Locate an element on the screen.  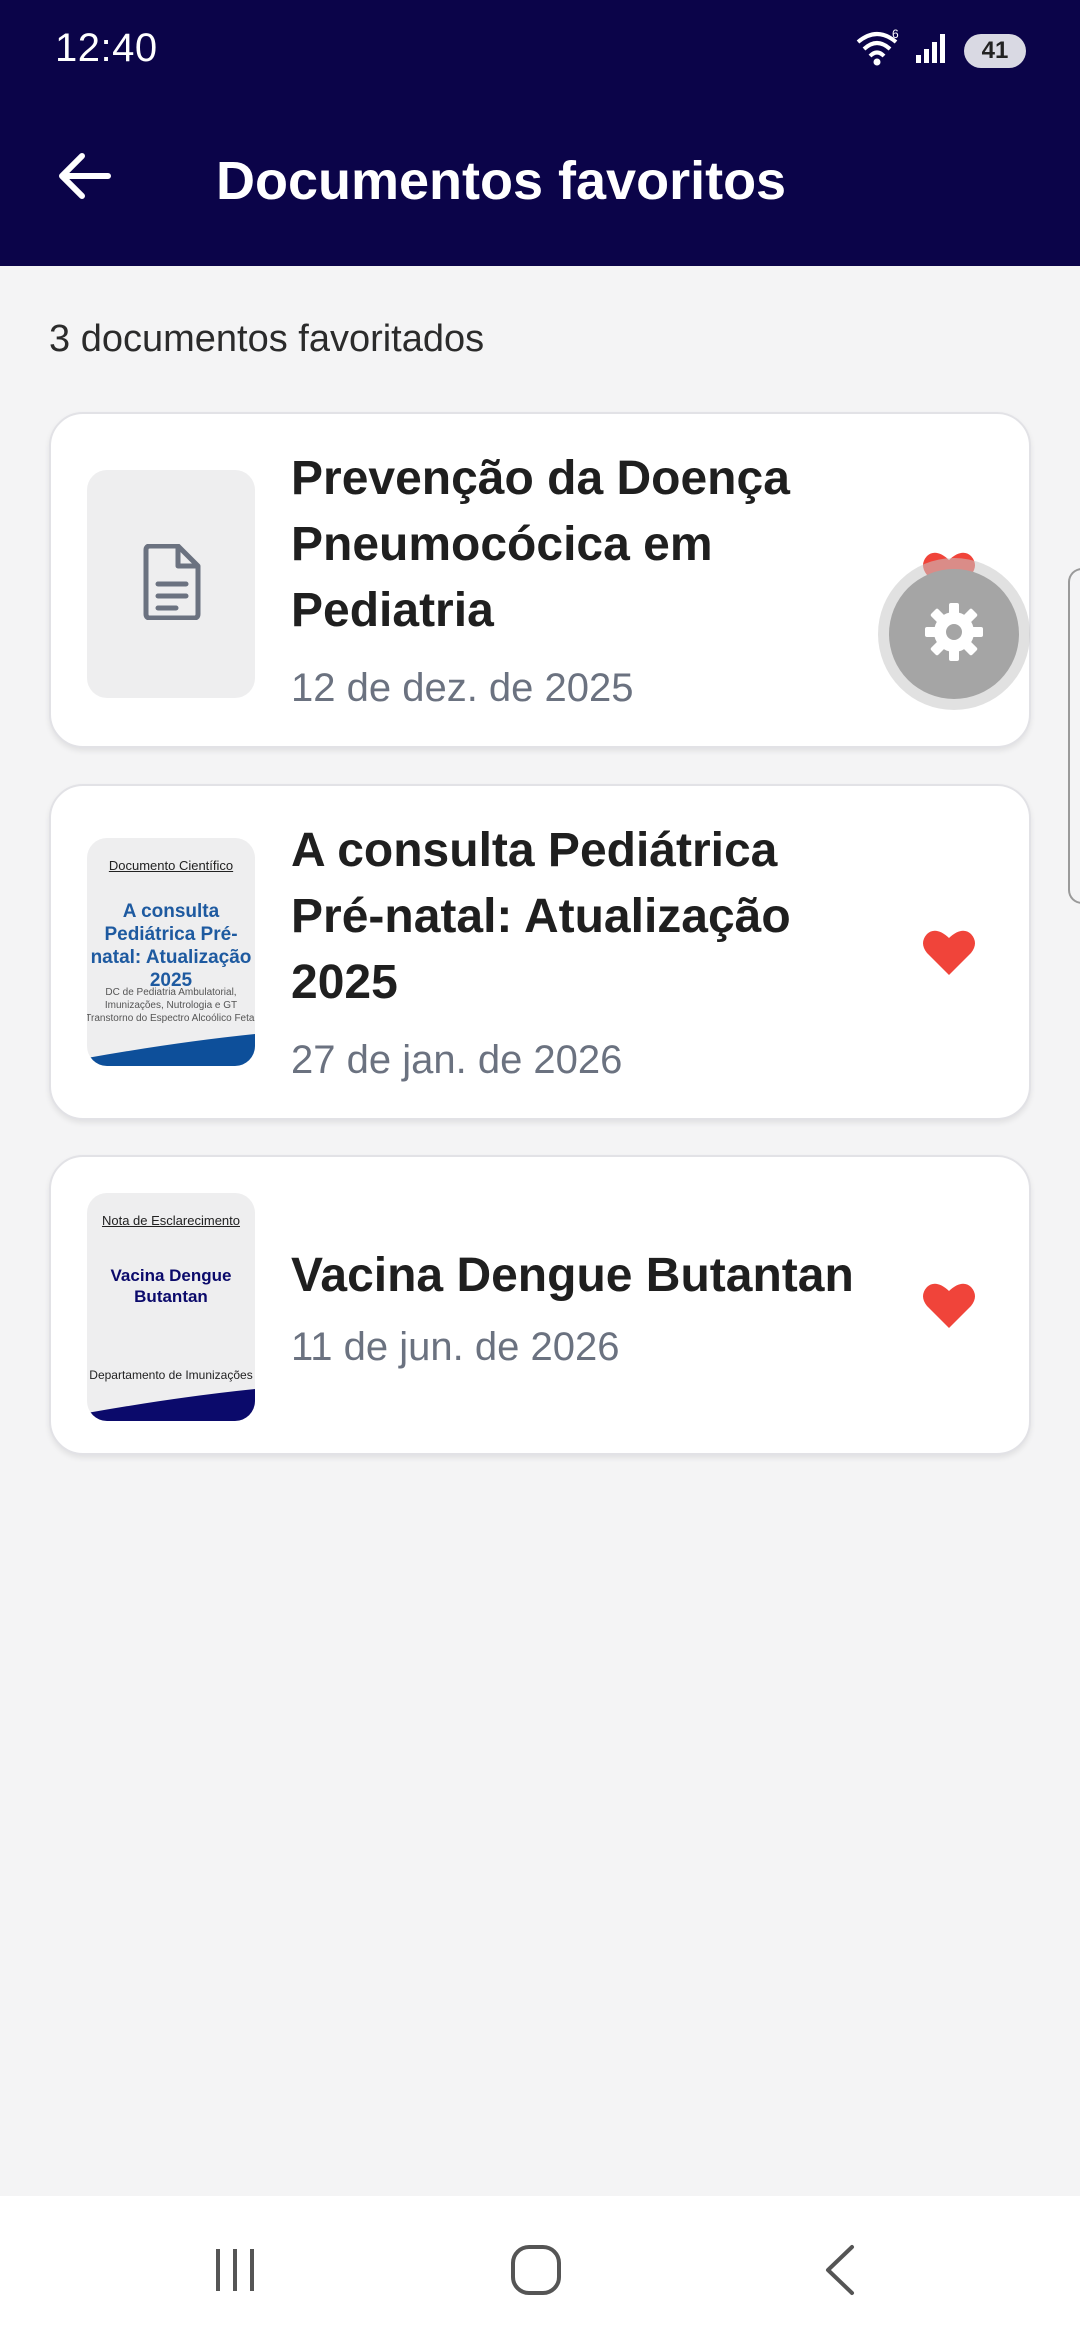
home-button is located at coordinates (536, 2272).